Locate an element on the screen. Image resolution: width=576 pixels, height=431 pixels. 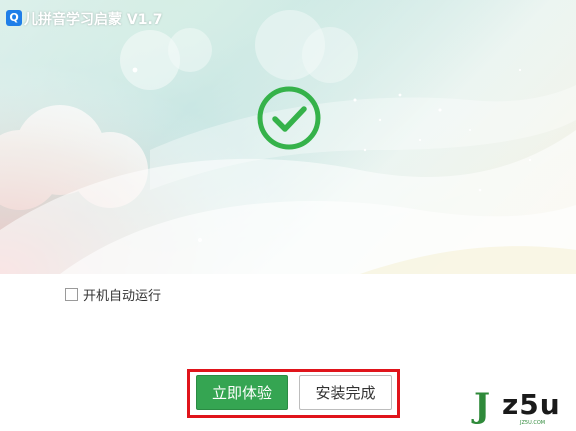
try-now-button: 立即体验 is located at coordinates (242, 392).